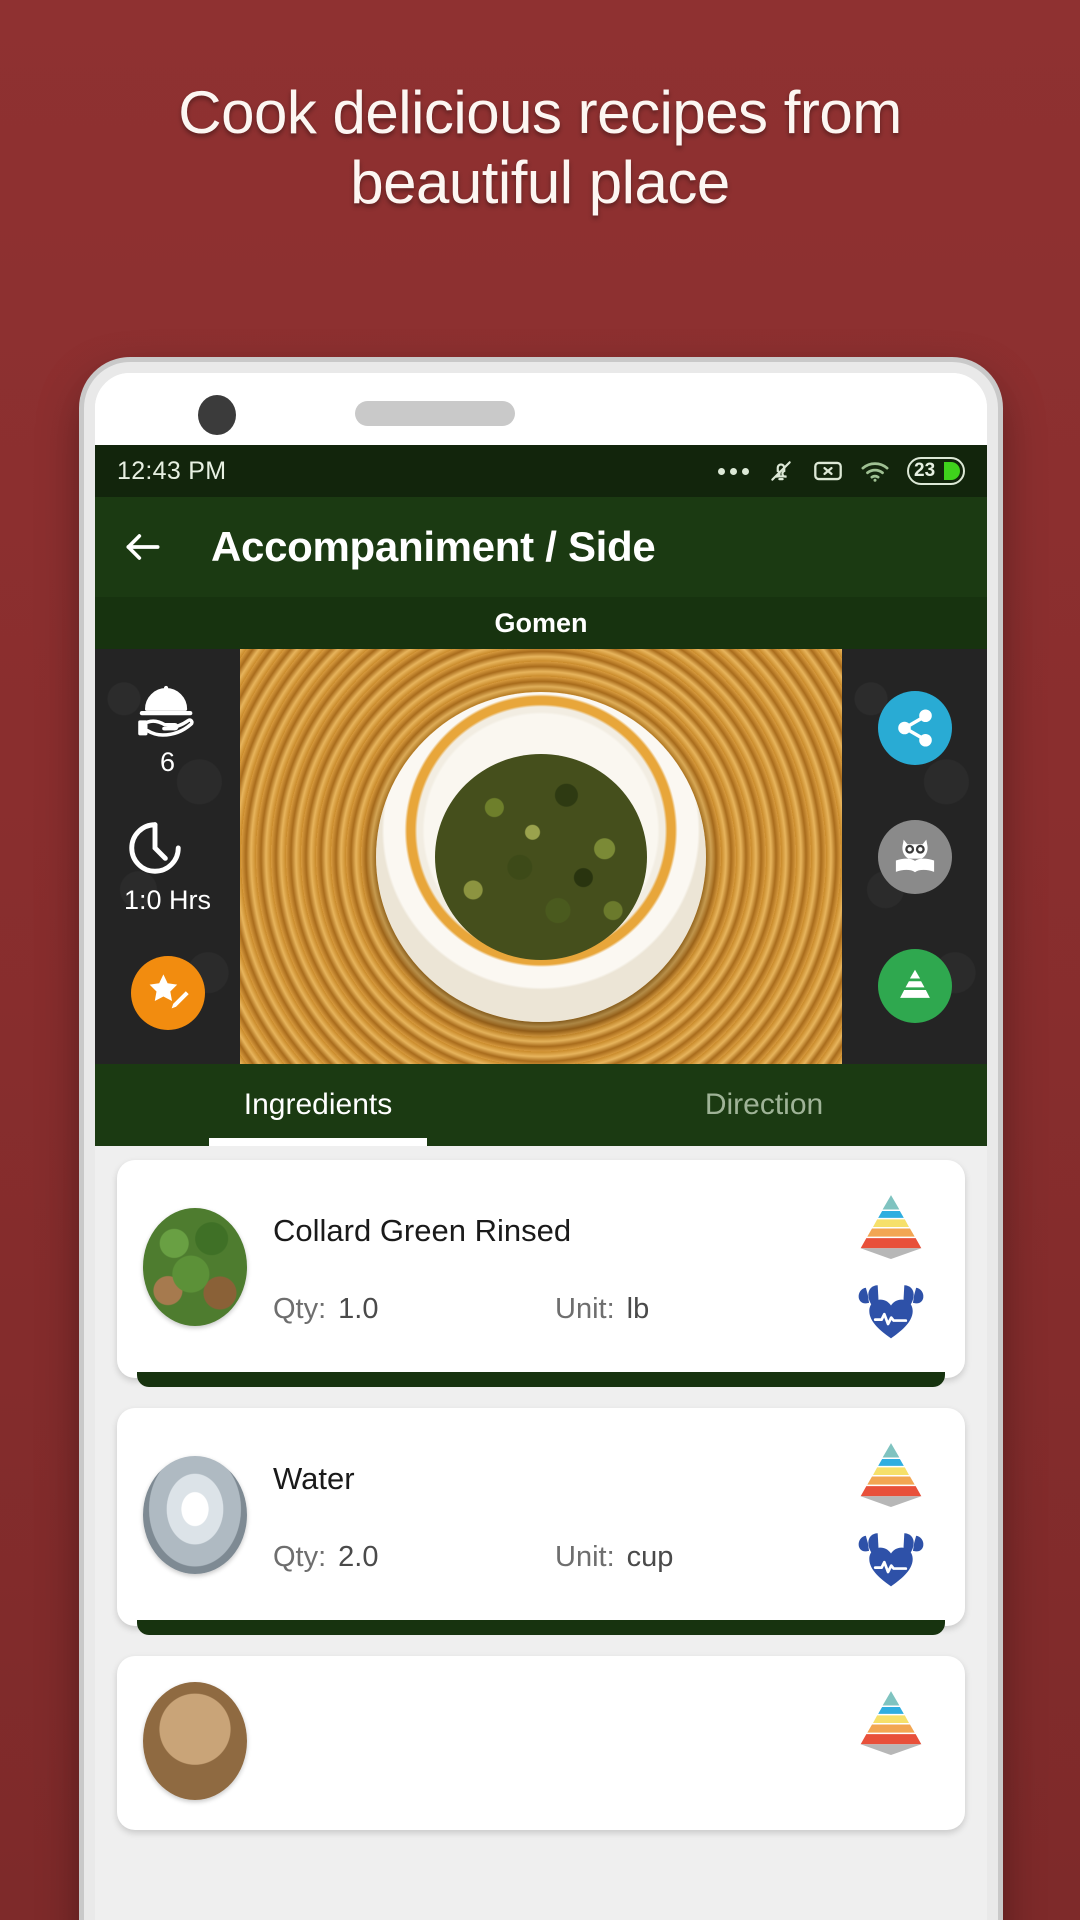 The width and height of the screenshot is (1080, 1920). What do you see at coordinates (414, 1309) in the screenshot?
I see `ingredient-qty: Qty: 1.0` at bounding box center [414, 1309].